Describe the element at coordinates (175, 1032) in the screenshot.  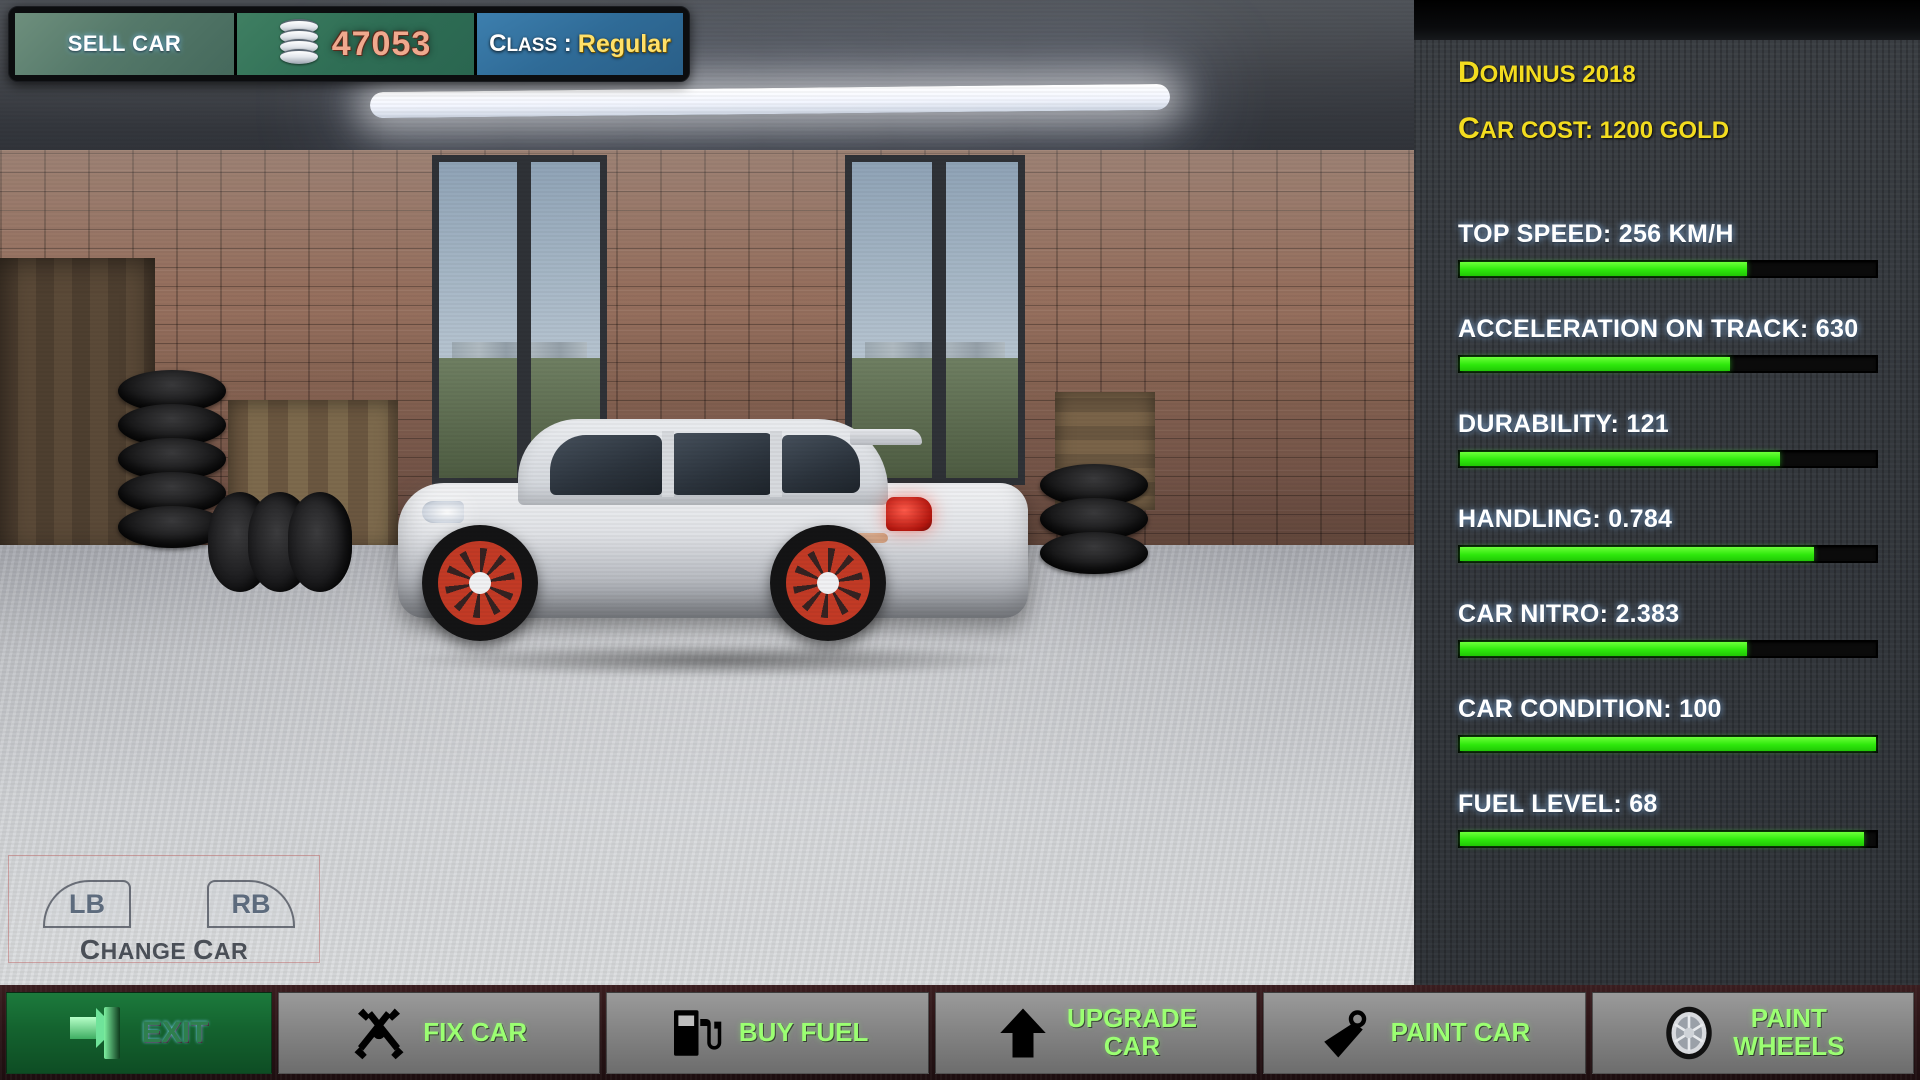
I see `toolbar-button-label: EXIT` at that location.